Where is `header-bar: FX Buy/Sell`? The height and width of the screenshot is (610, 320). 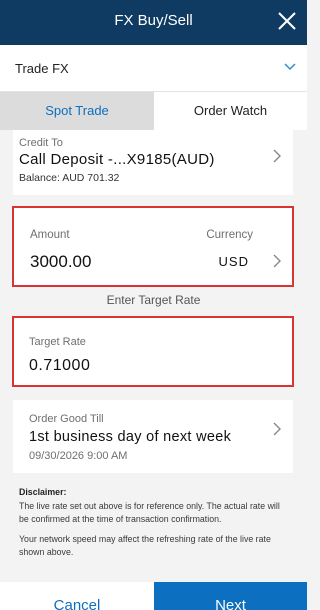 header-bar: FX Buy/Sell is located at coordinates (153, 22).